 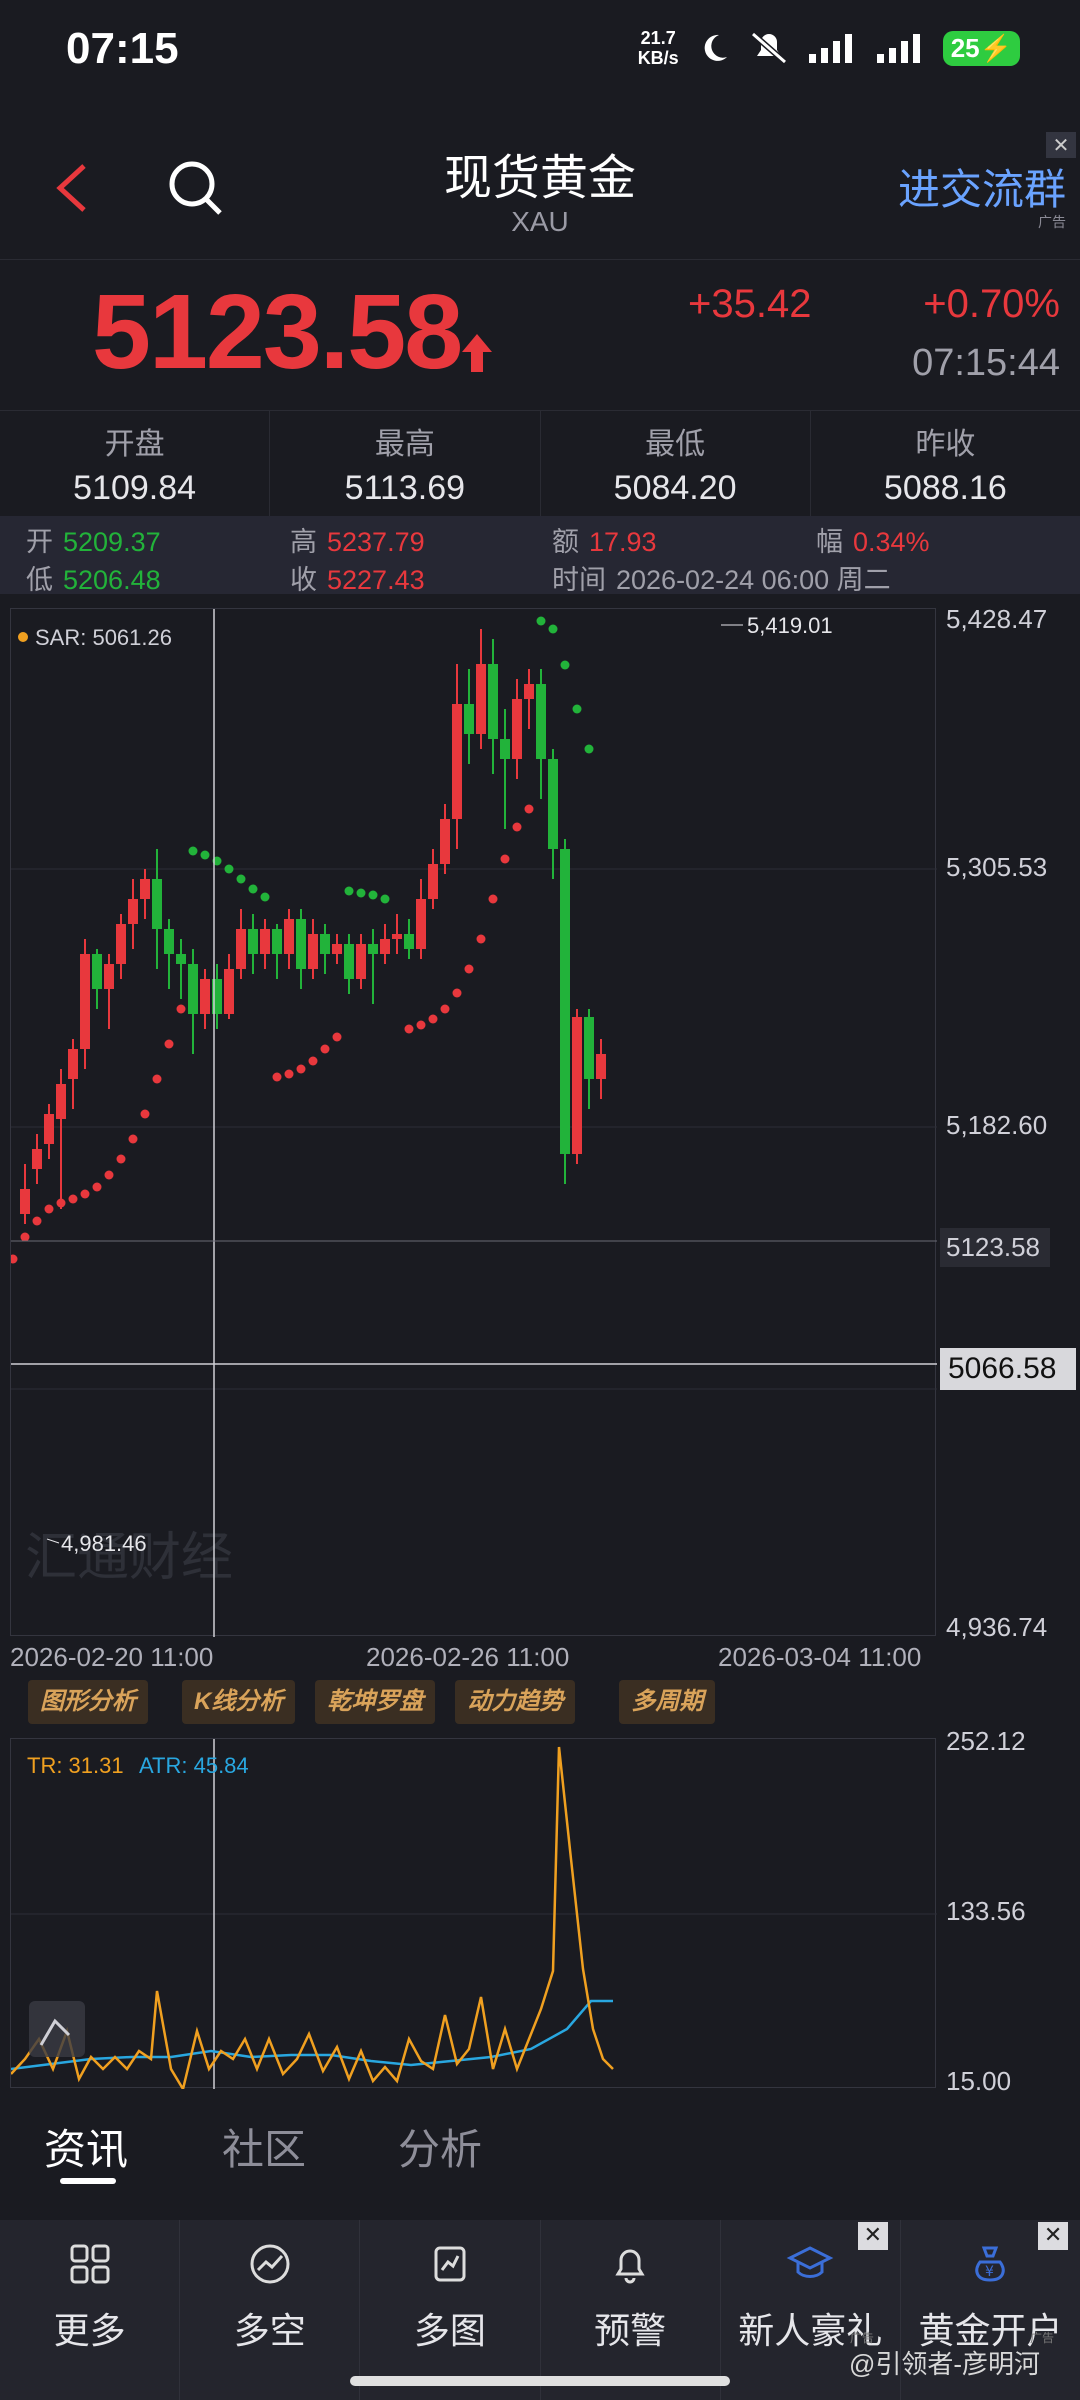 What do you see at coordinates (90, 2310) in the screenshot?
I see `more-button: 更多` at bounding box center [90, 2310].